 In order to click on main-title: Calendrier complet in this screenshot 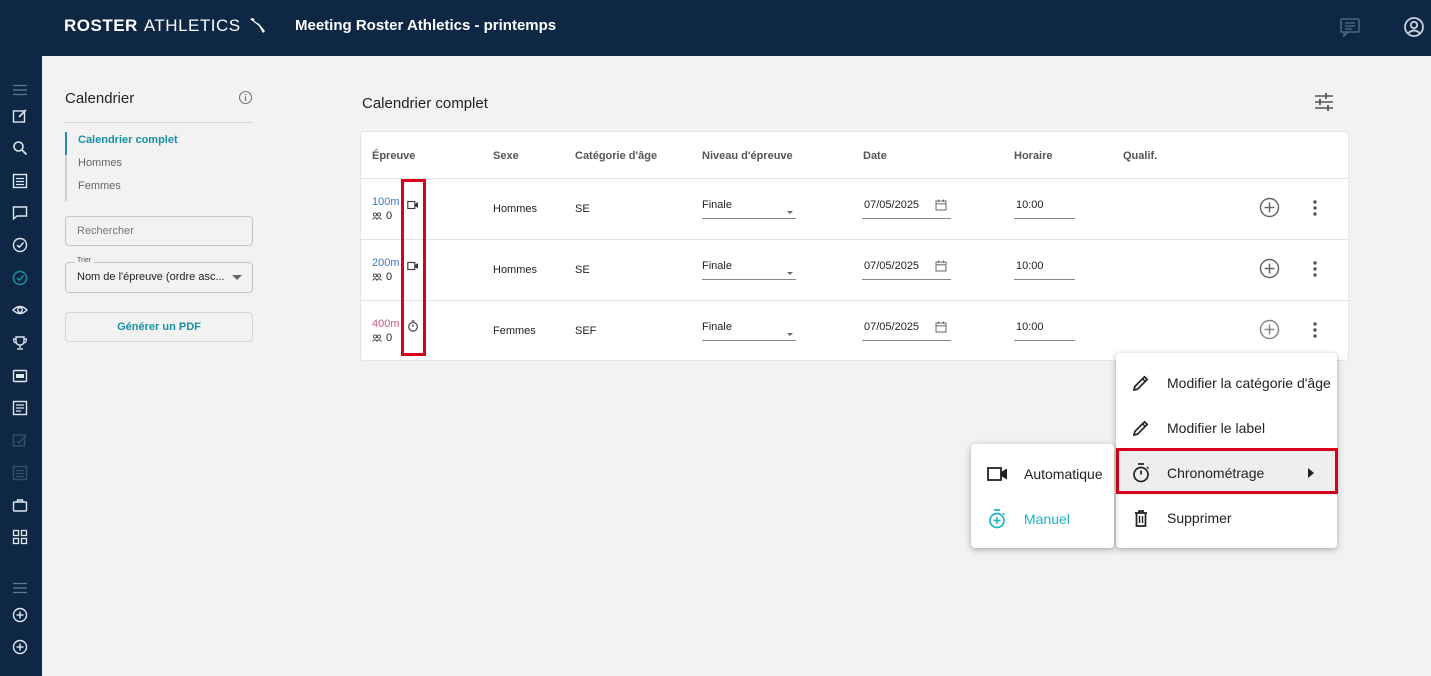, I will do `click(425, 103)`.